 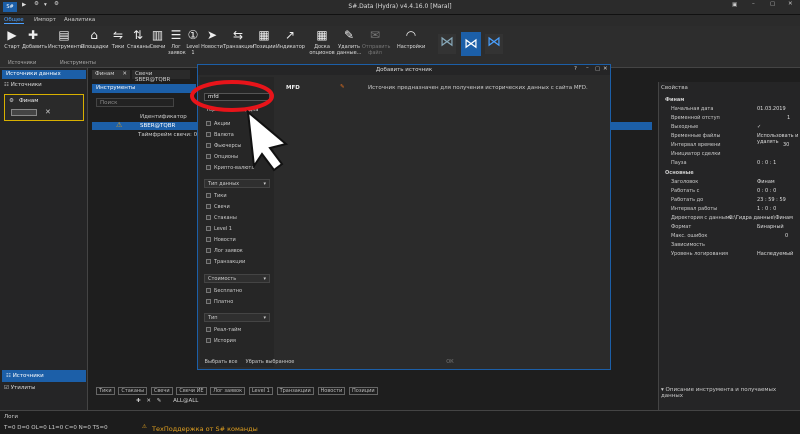 What do you see at coordinates (161, 76) in the screenshot?
I see `tab-candles: Свечи SBER@TQBR` at bounding box center [161, 76].